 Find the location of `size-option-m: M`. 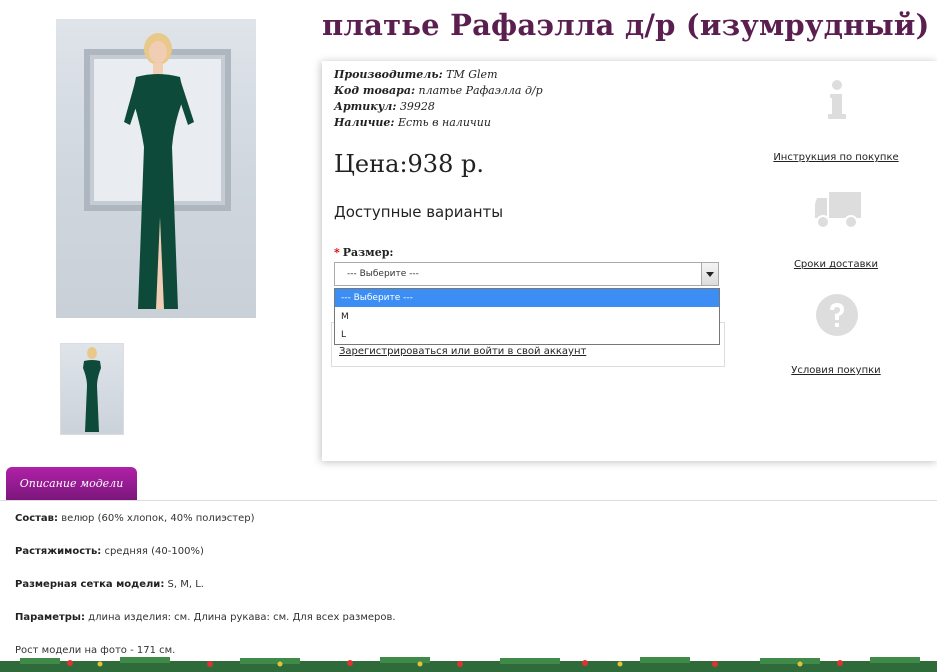

size-option-m: M is located at coordinates (527, 317).